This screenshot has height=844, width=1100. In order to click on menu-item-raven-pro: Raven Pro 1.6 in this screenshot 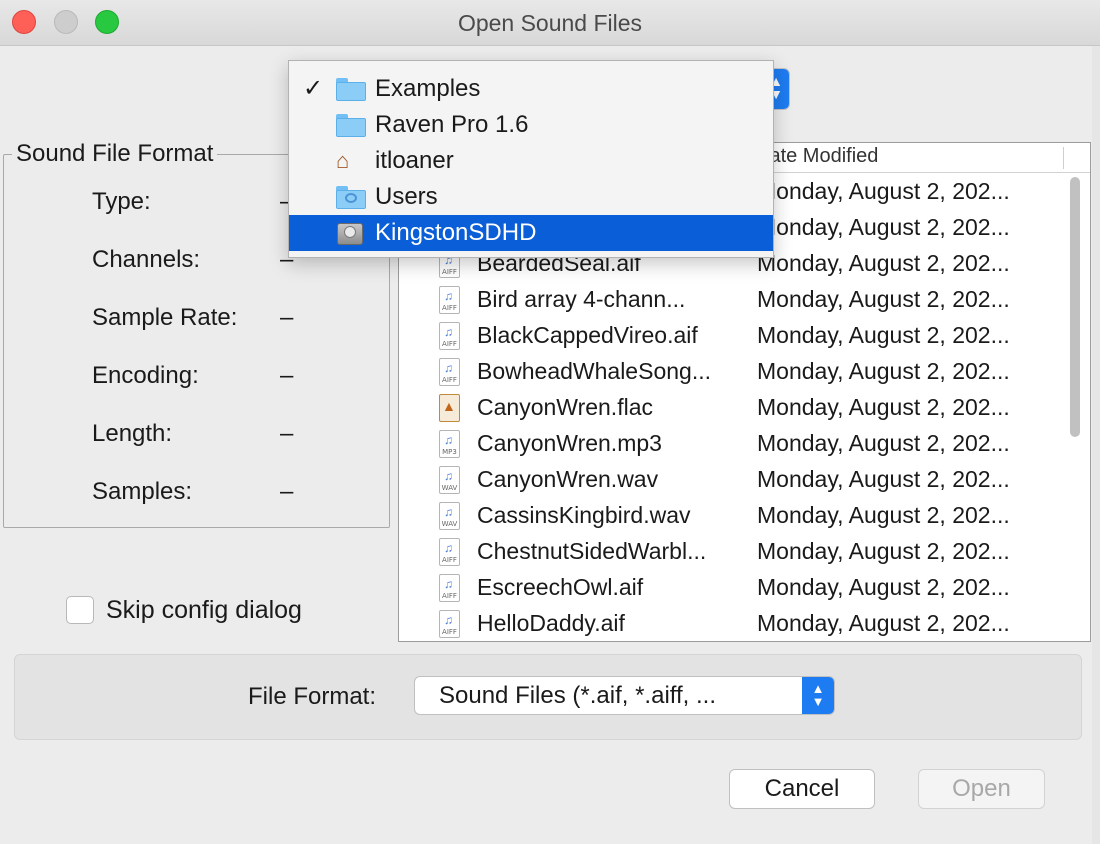, I will do `click(531, 125)`.